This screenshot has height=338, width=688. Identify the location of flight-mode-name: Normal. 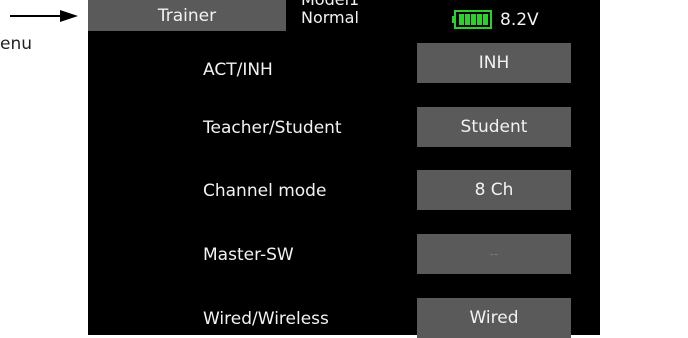
(330, 17).